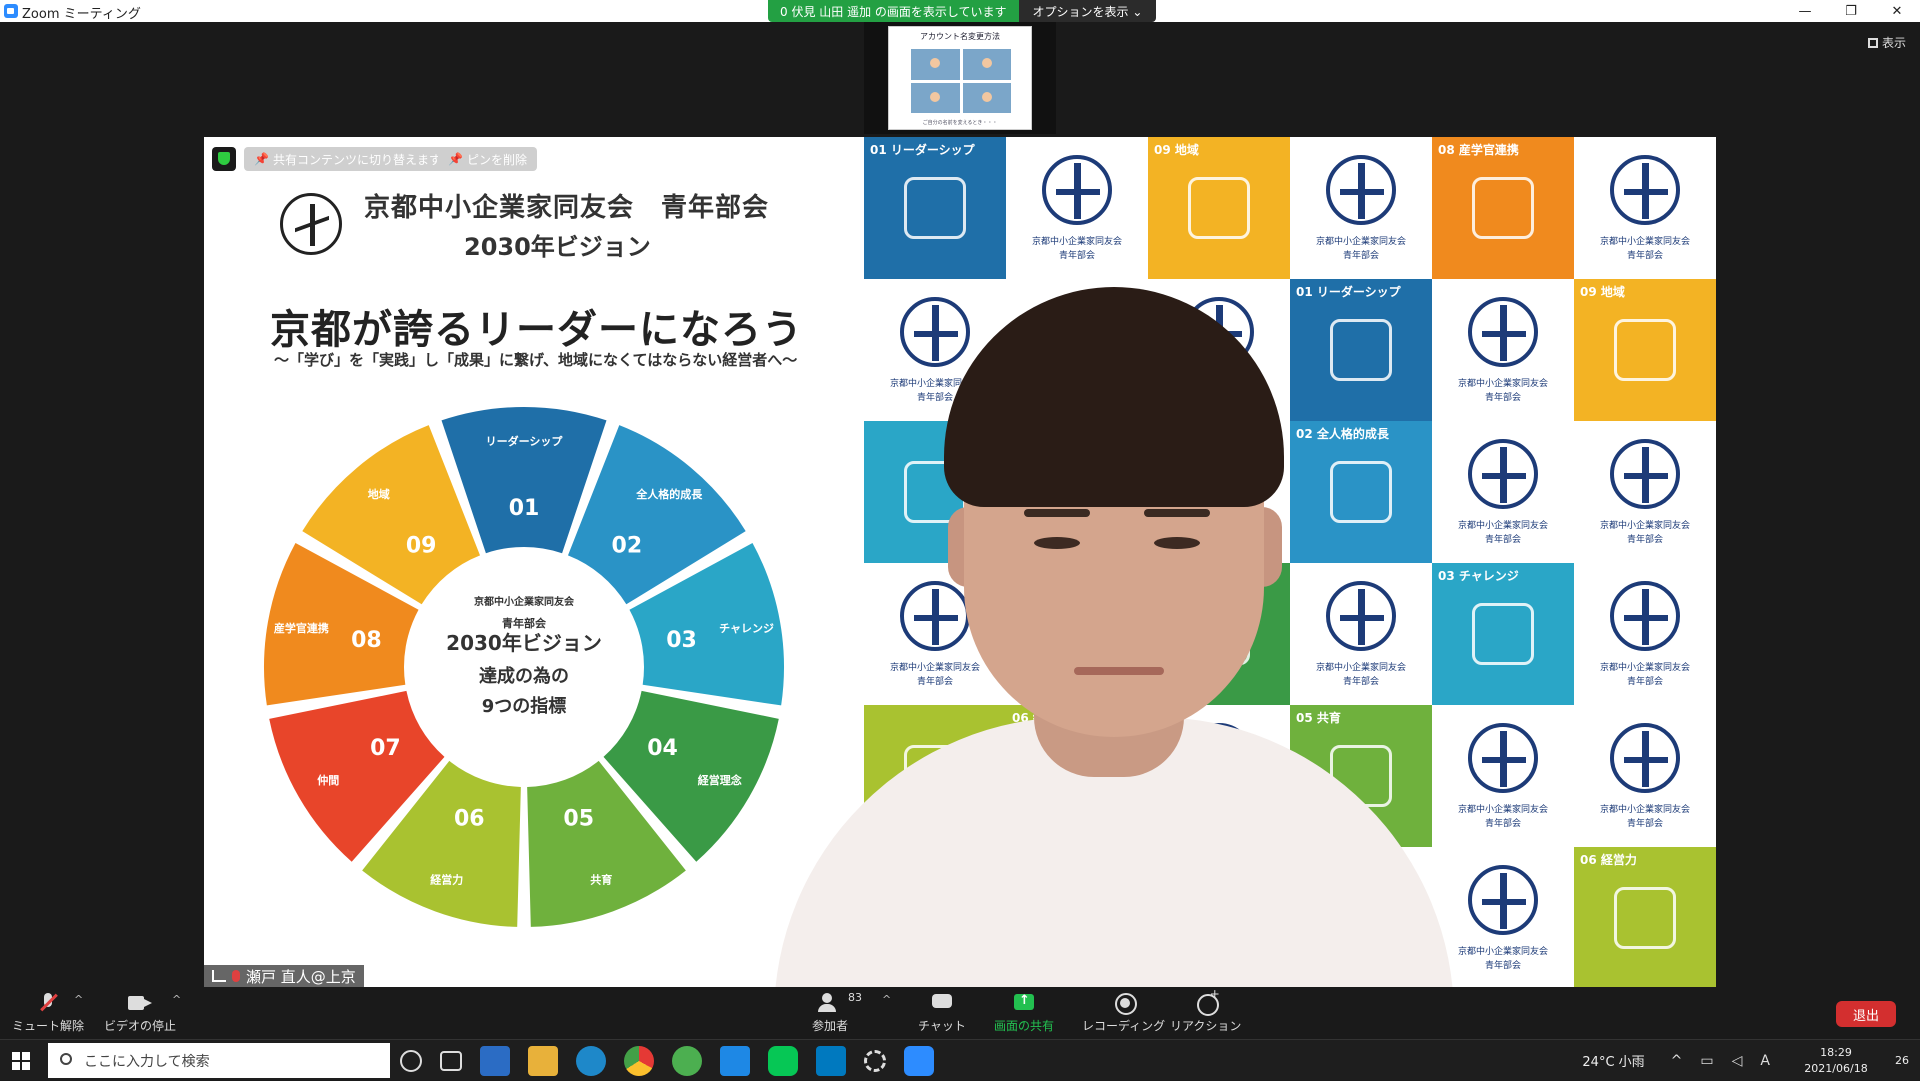 The width and height of the screenshot is (1920, 1081). I want to click on ime-indicator: A, so click(1765, 1061).